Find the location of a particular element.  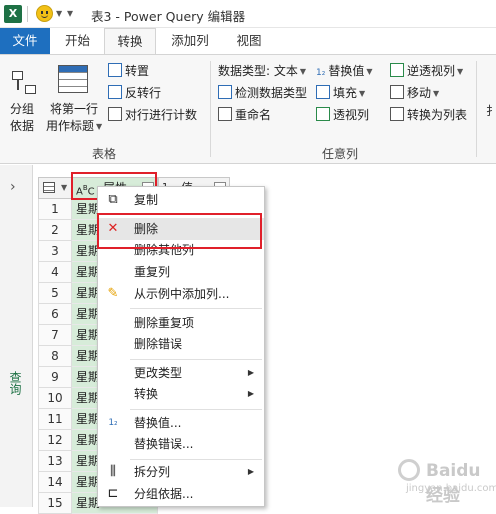

move-button: 移动 ▼ is located at coordinates (414, 93).